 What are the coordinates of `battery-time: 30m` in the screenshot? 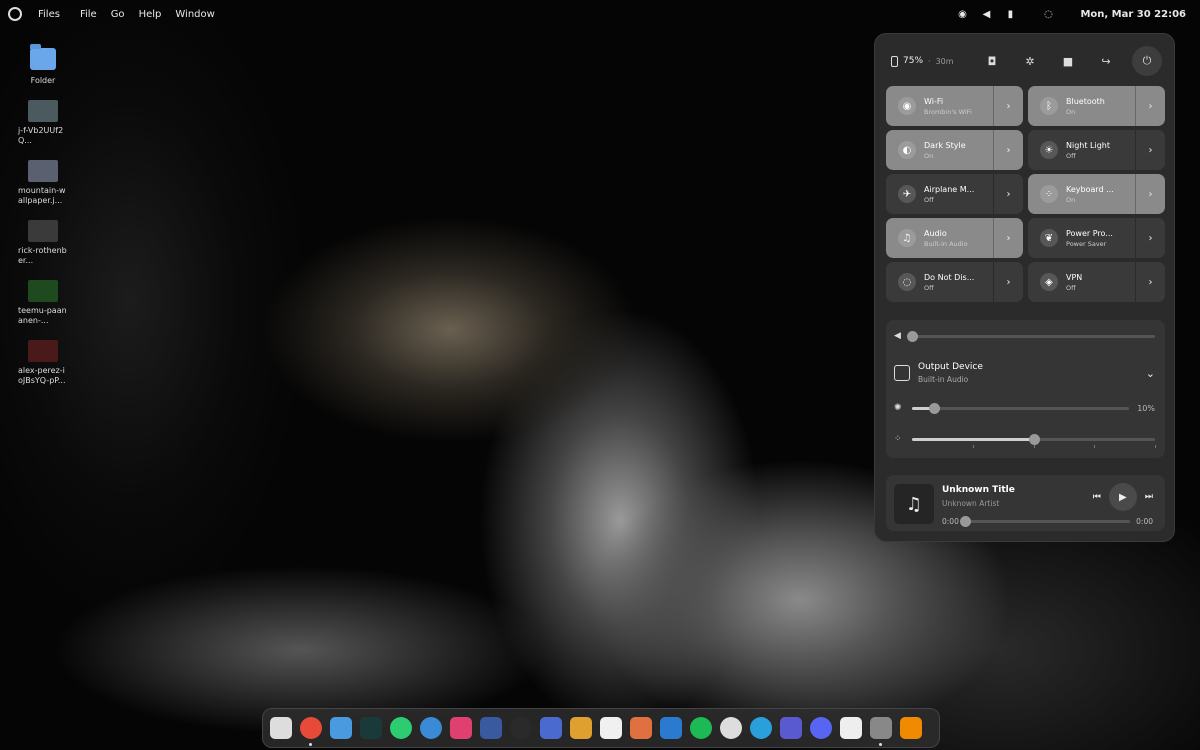 It's located at (944, 61).